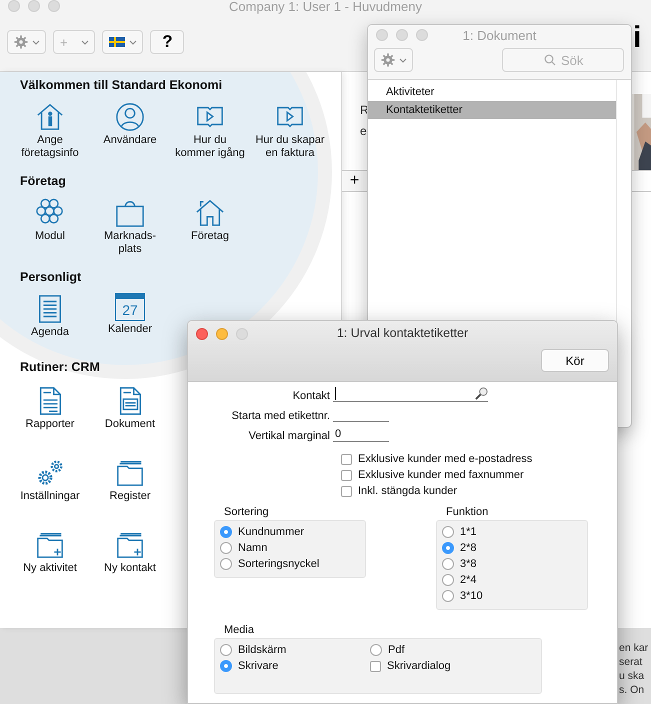 The image size is (651, 704). What do you see at coordinates (130, 140) in the screenshot?
I see `menu-item-label: Användare` at bounding box center [130, 140].